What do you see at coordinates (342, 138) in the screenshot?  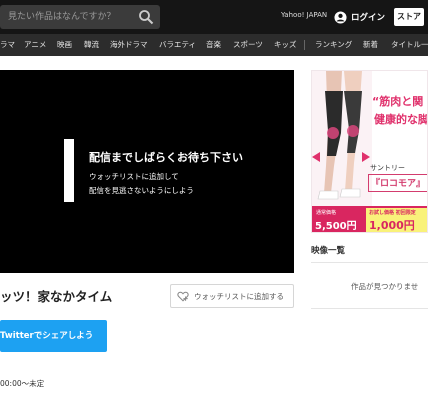 I see `ad-legs-illustration` at bounding box center [342, 138].